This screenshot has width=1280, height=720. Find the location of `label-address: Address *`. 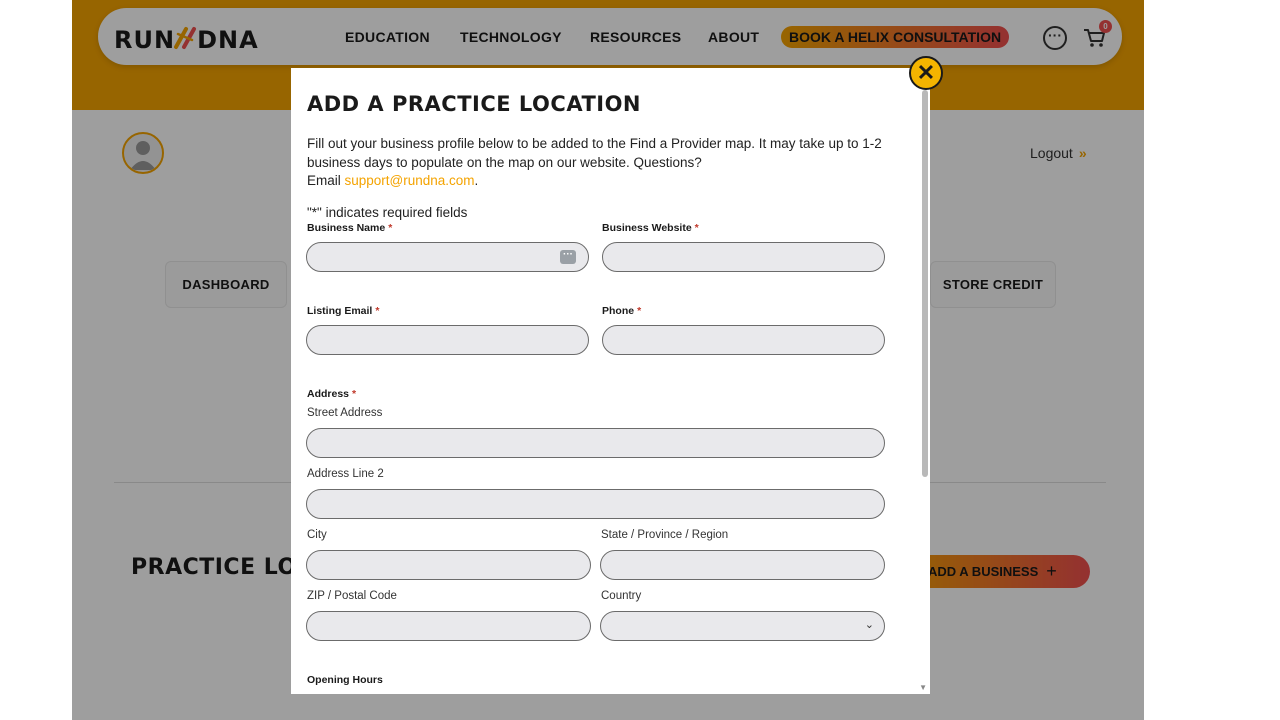

label-address: Address * is located at coordinates (331, 394).